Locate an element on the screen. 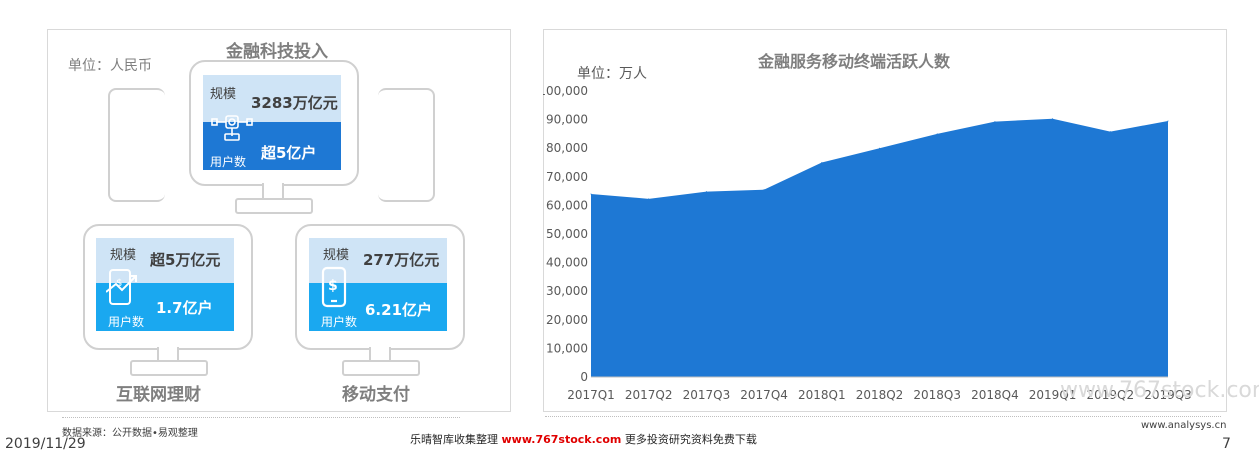 Image resolution: width=1259 pixels, height=461 pixels. right-monitor-caption: 移动支付 is located at coordinates (376, 395).